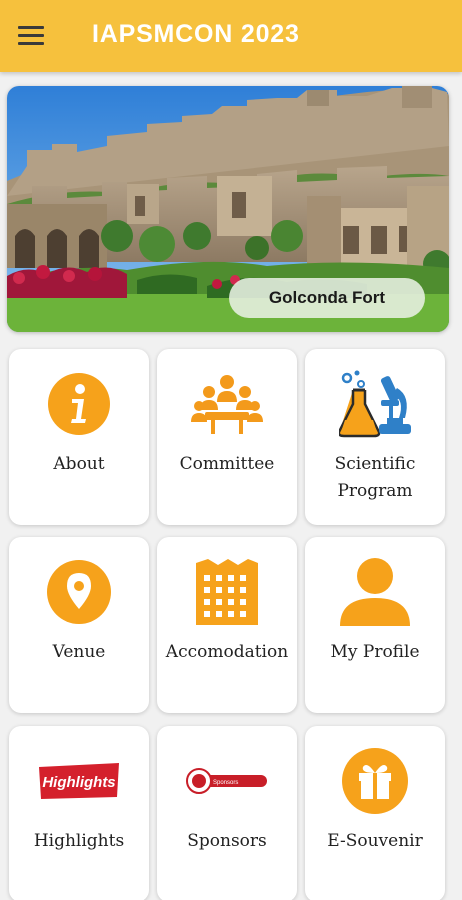 This screenshot has width=462, height=900. What do you see at coordinates (227, 841) in the screenshot?
I see `tile-label: Sponsors` at bounding box center [227, 841].